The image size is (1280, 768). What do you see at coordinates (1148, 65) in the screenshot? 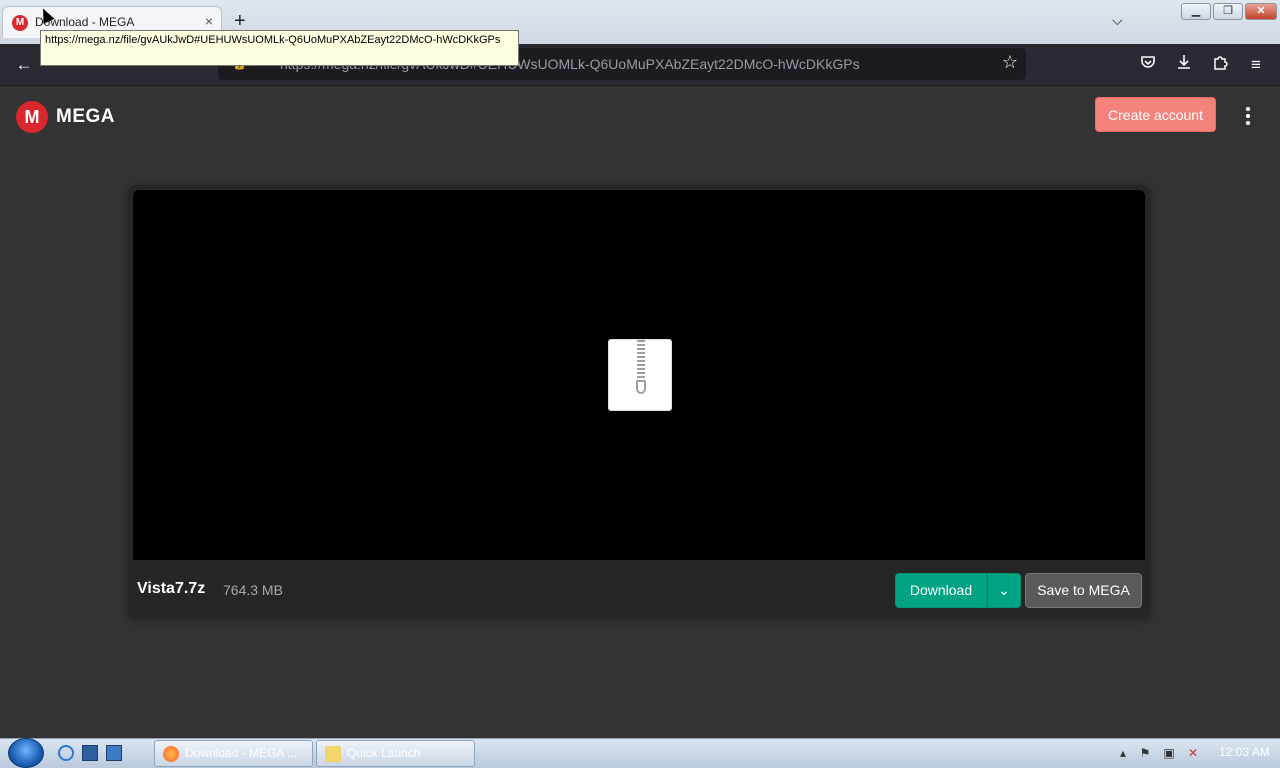
I see `pocket-icon` at bounding box center [1148, 65].